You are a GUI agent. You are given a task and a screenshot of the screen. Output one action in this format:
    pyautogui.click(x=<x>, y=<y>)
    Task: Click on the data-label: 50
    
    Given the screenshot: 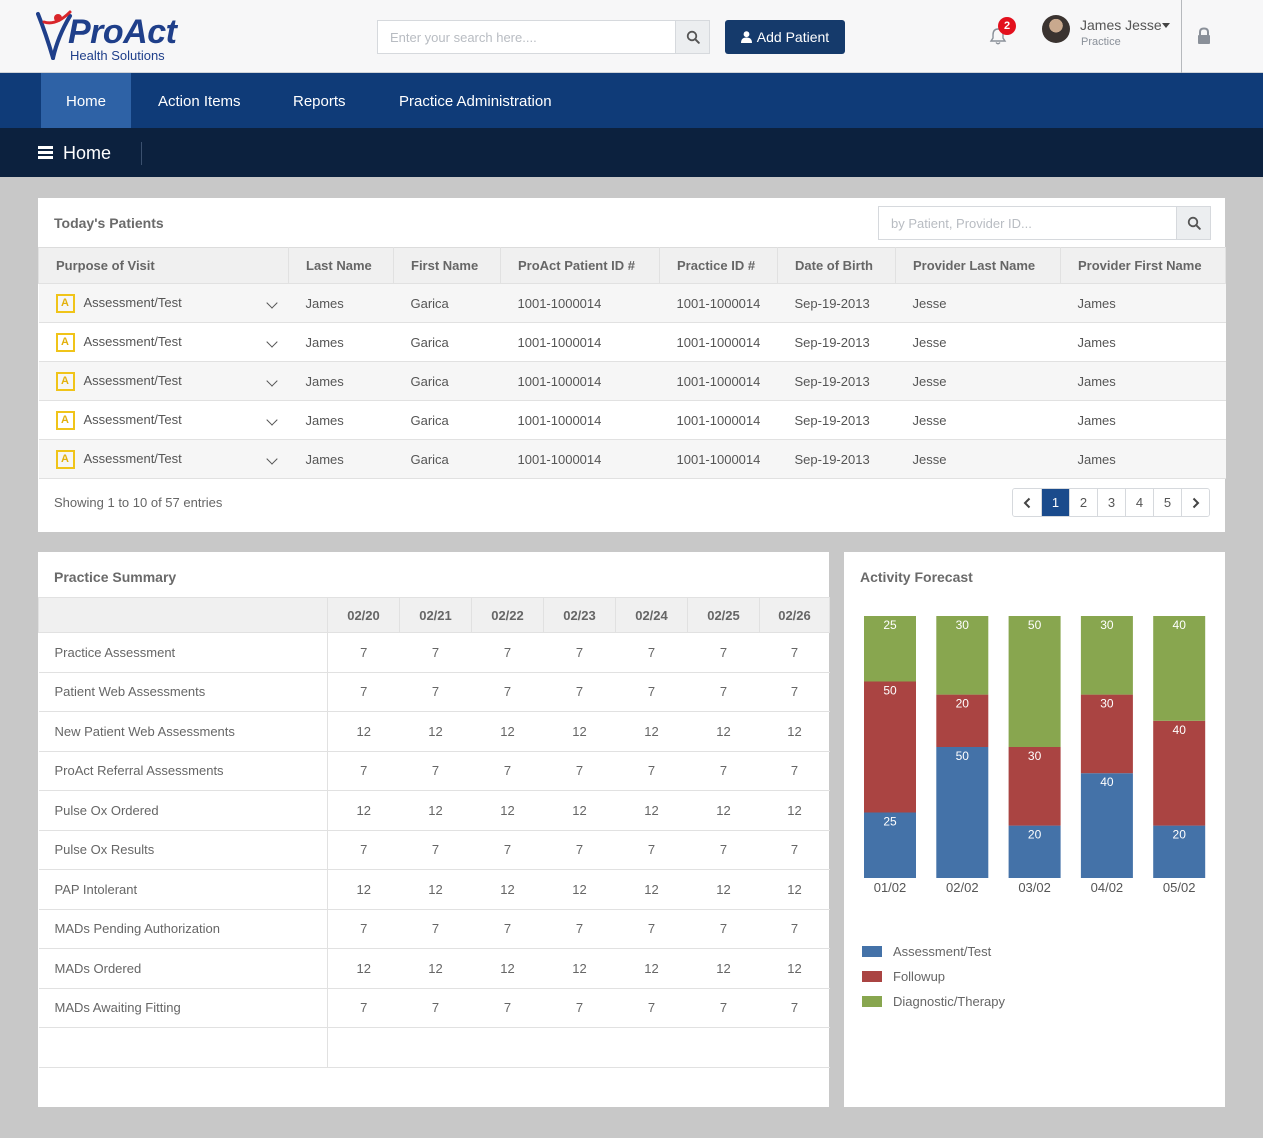 What is the action you would take?
    pyautogui.click(x=890, y=691)
    